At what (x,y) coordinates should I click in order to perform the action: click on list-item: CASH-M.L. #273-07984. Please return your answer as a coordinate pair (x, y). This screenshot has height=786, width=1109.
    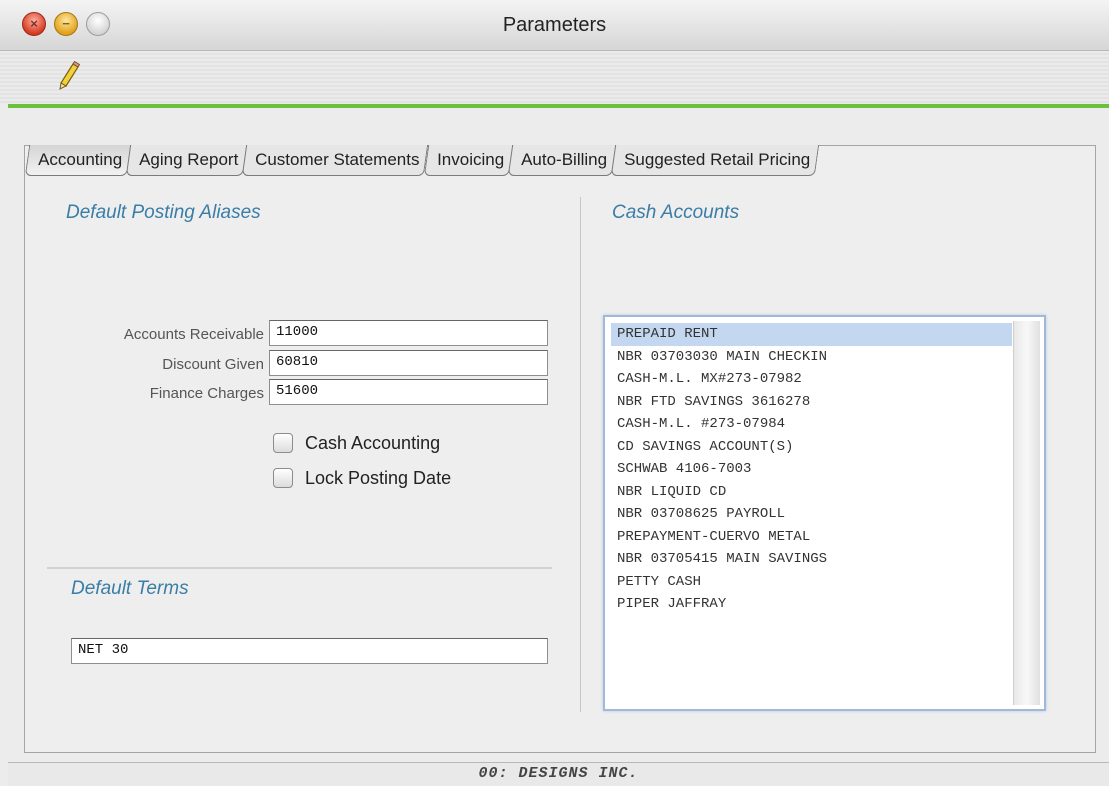
    Looking at the image, I should click on (811, 424).